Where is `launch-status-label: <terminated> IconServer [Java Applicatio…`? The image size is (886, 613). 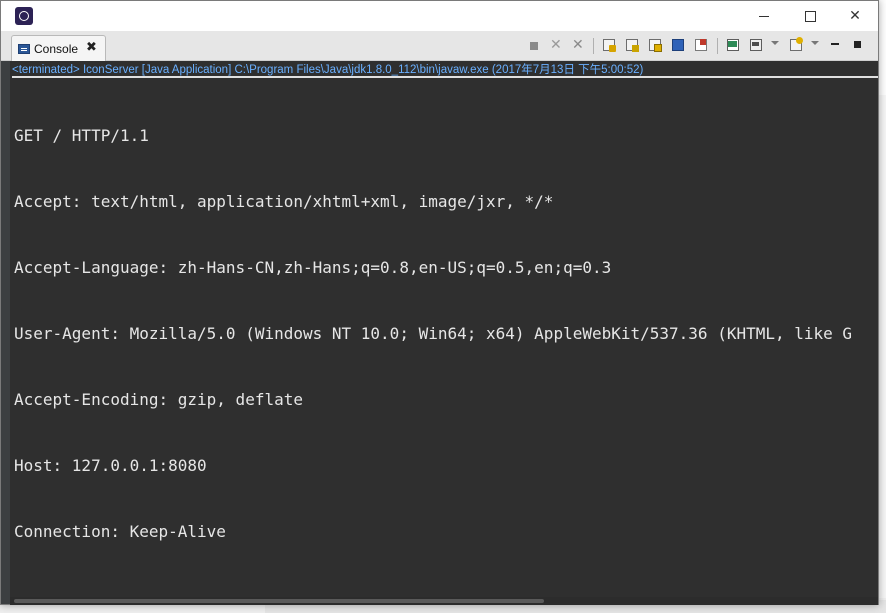 launch-status-label: <terminated> IconServer [Java Applicatio… is located at coordinates (445, 70).